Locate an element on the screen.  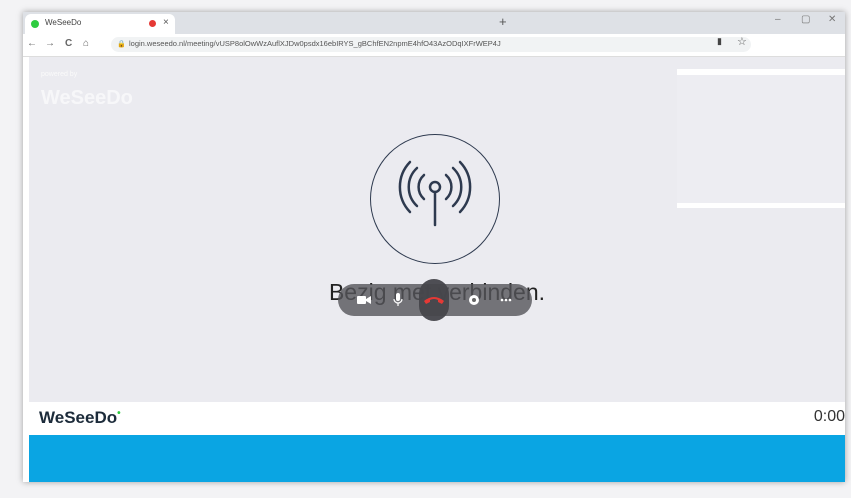
tab-close-button: × is located at coordinates (166, 22).